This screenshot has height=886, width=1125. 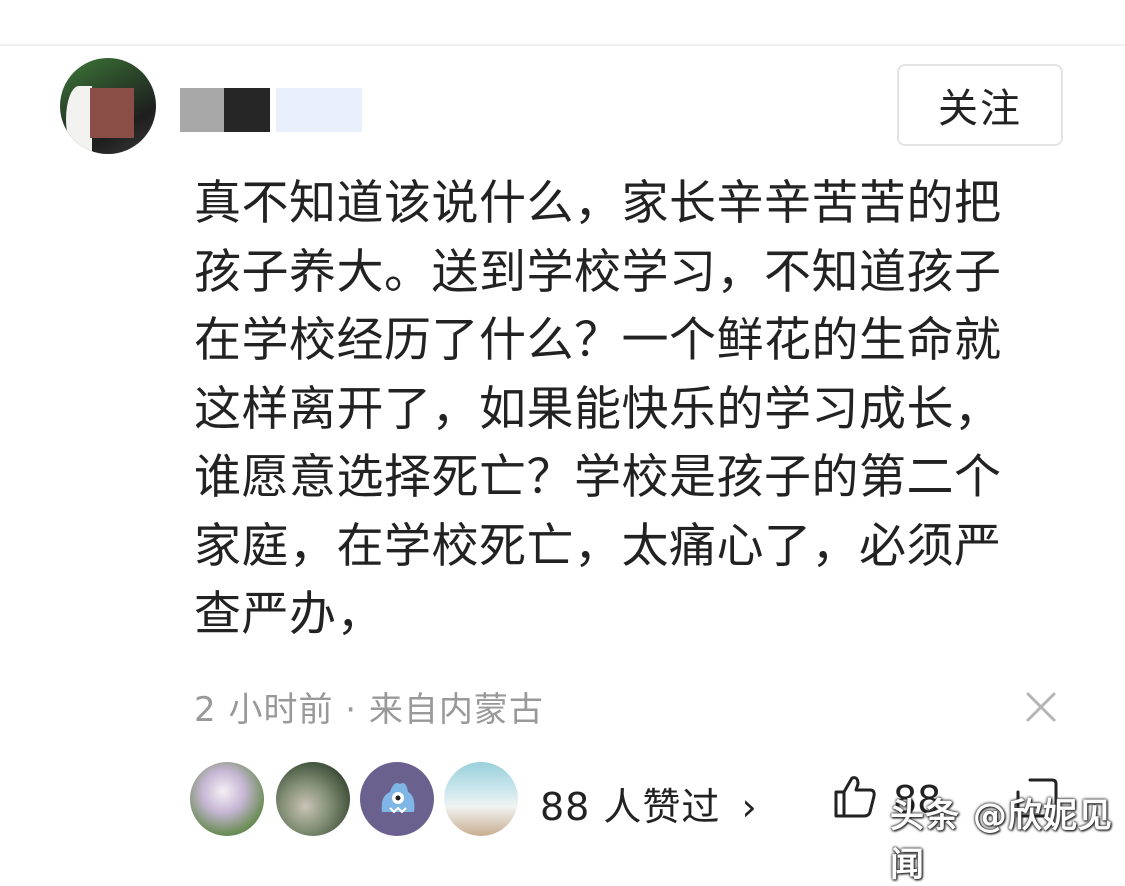 What do you see at coordinates (749, 807) in the screenshot?
I see `chevron-right-icon: ›` at bounding box center [749, 807].